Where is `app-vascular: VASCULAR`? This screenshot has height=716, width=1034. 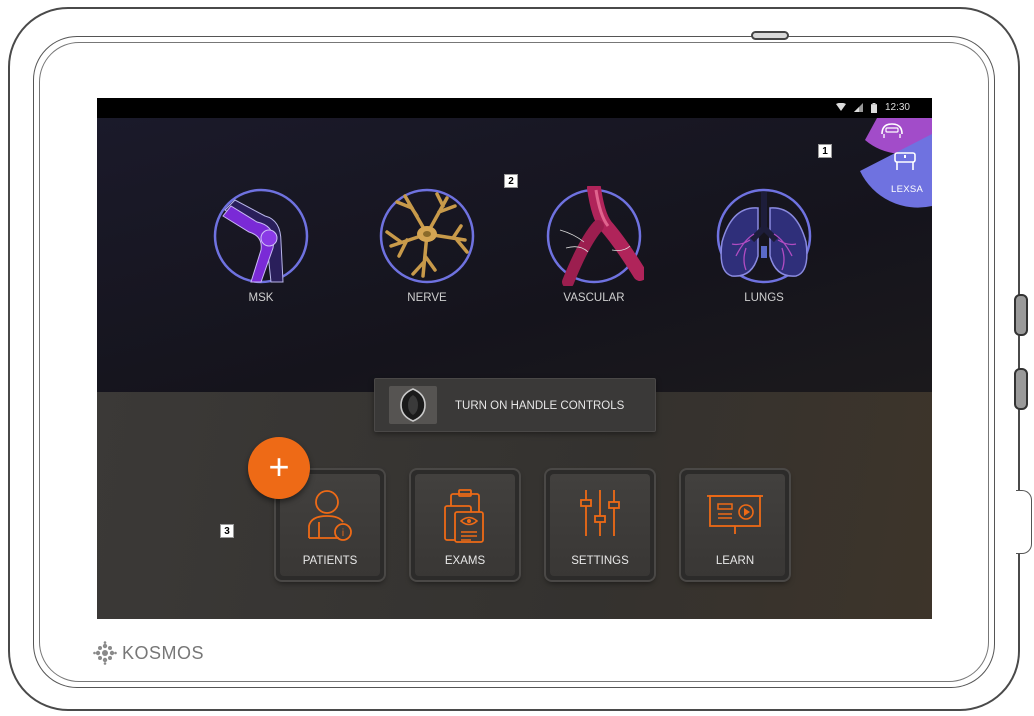 app-vascular: VASCULAR is located at coordinates (594, 245).